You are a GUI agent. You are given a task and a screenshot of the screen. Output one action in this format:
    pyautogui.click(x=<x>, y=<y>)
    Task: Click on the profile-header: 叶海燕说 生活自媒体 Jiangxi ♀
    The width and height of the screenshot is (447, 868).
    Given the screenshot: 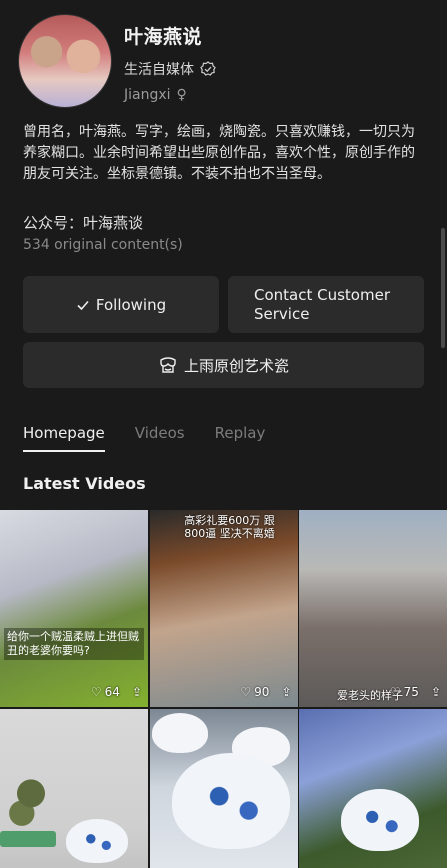 What is the action you would take?
    pyautogui.click(x=117, y=61)
    